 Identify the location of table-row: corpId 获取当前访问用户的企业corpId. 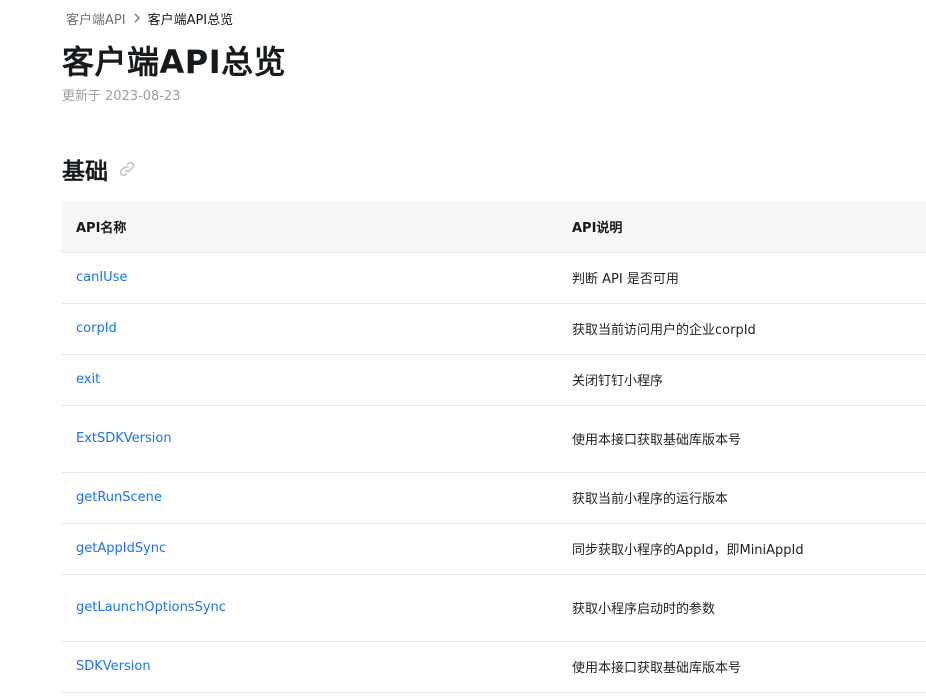
(494, 329).